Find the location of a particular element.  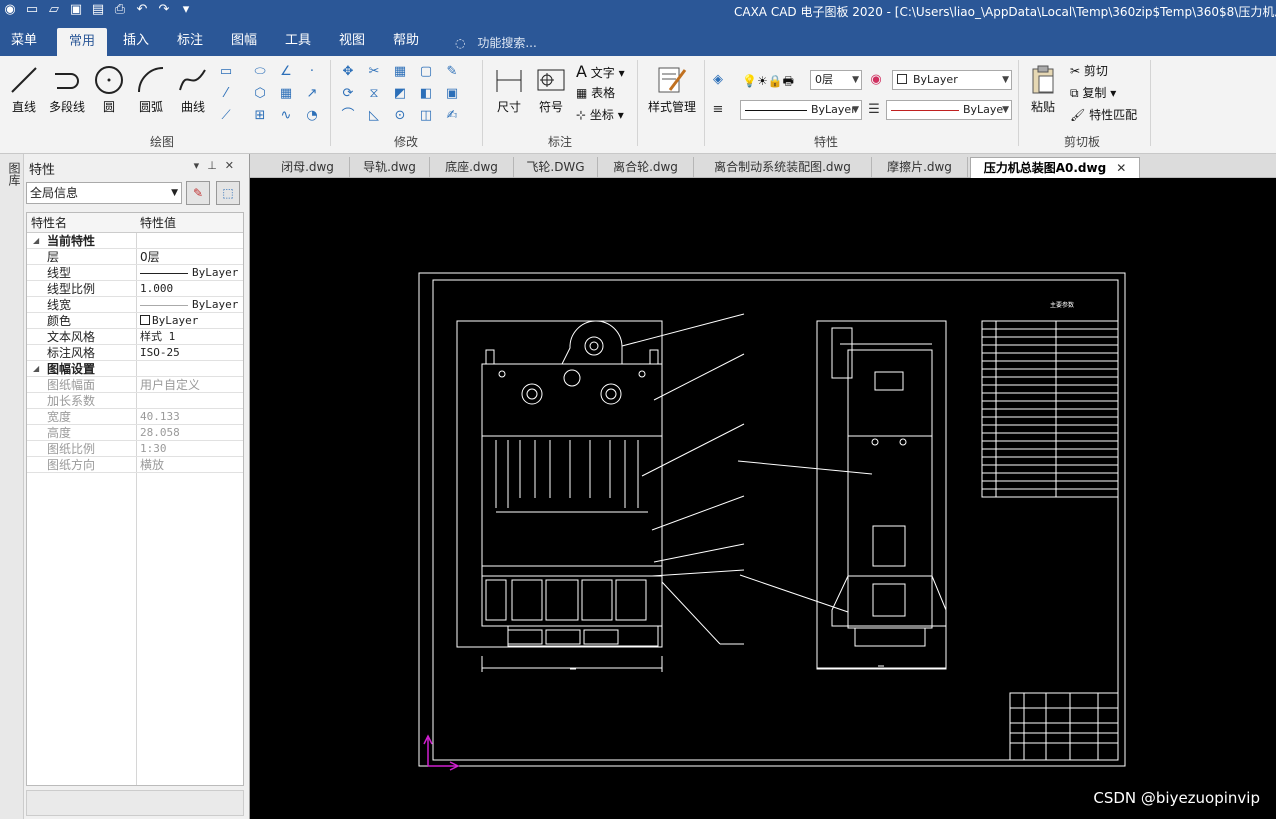

property-row-width: 宽度 40.133 is located at coordinates (135, 417).